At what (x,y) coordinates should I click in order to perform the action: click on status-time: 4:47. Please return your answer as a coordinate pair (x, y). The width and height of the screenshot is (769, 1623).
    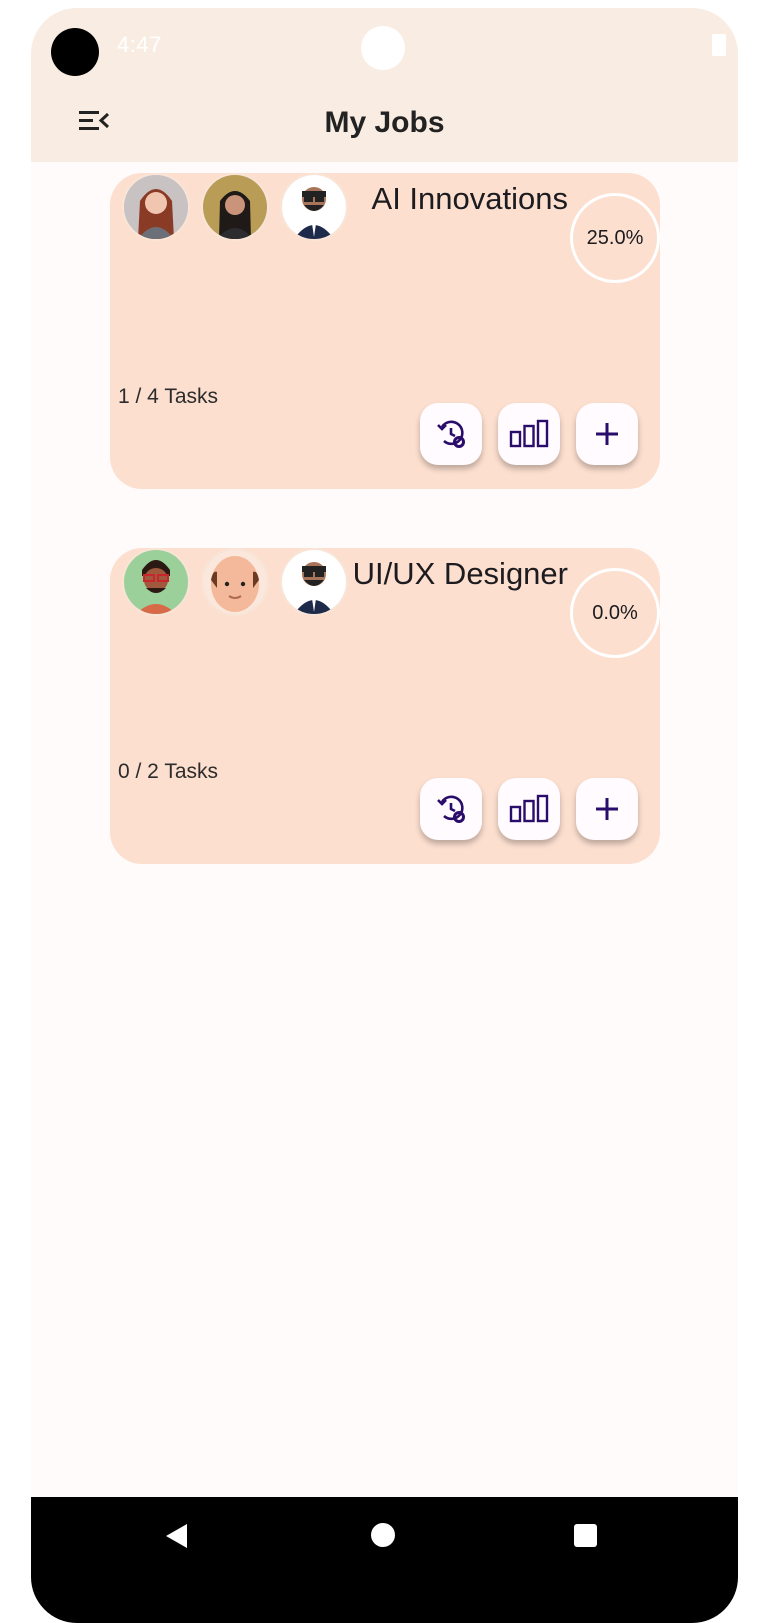
    Looking at the image, I should click on (139, 44).